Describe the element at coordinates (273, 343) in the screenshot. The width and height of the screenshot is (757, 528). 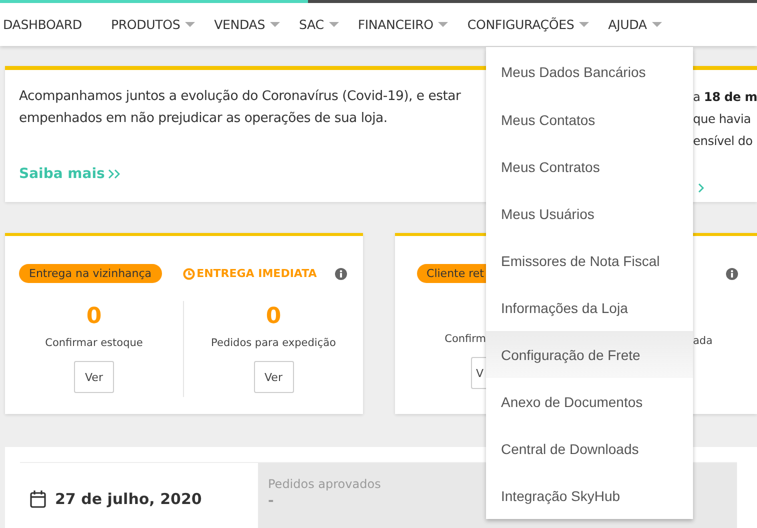
I see `stat-label: Pedidos para expedição` at that location.